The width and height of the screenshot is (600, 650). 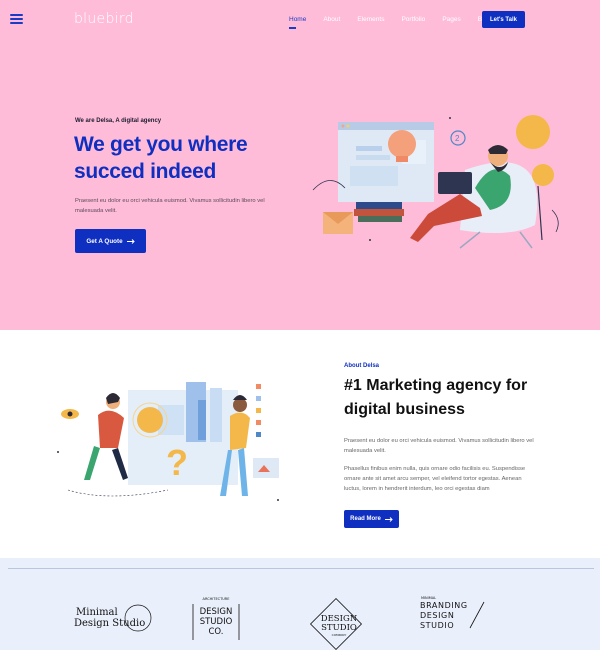 I want to click on divider, so click(x=301, y=568).